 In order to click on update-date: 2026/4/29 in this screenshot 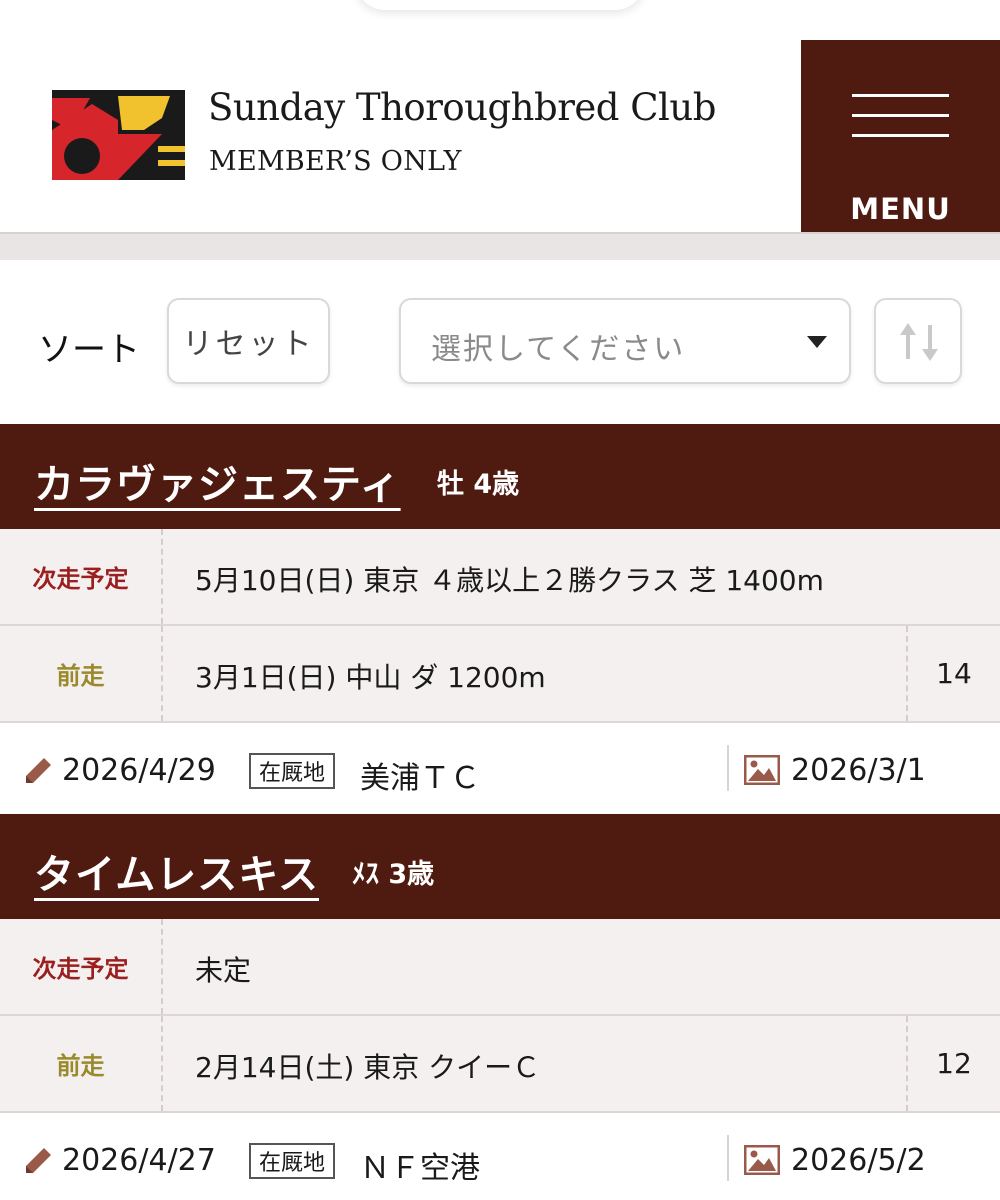, I will do `click(139, 770)`.